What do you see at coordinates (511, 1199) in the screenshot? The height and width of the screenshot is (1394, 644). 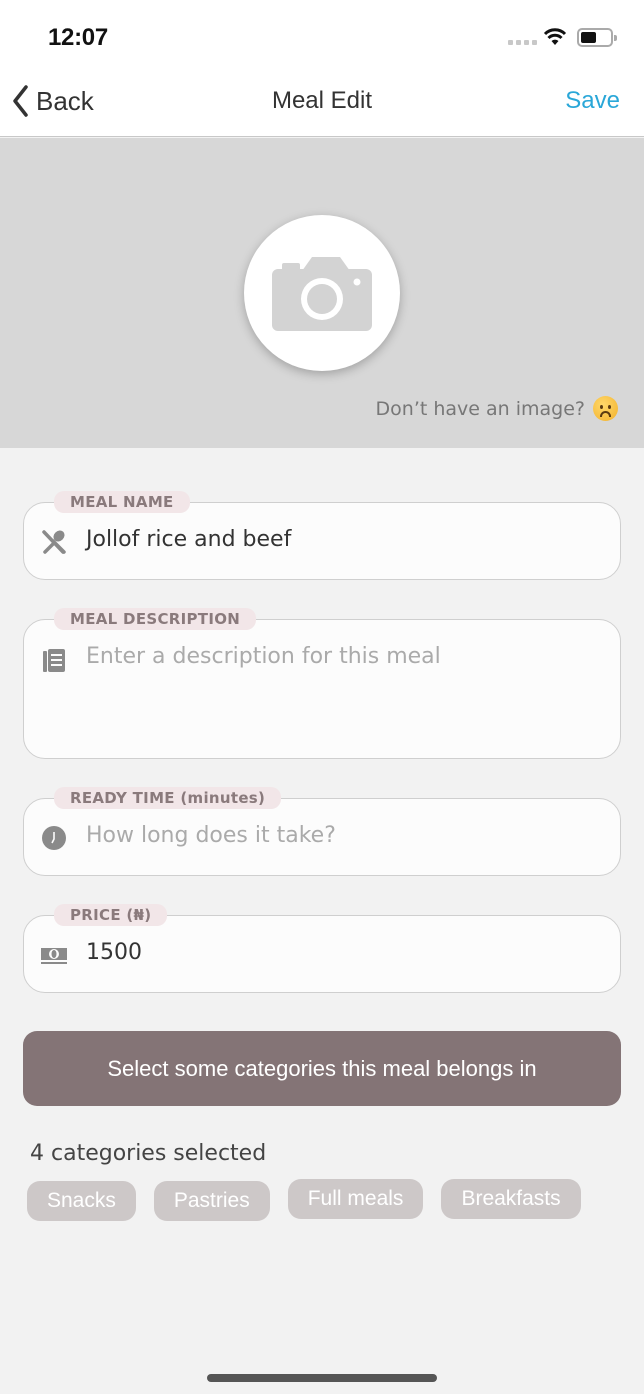 I see `category-tag: Breakfasts` at bounding box center [511, 1199].